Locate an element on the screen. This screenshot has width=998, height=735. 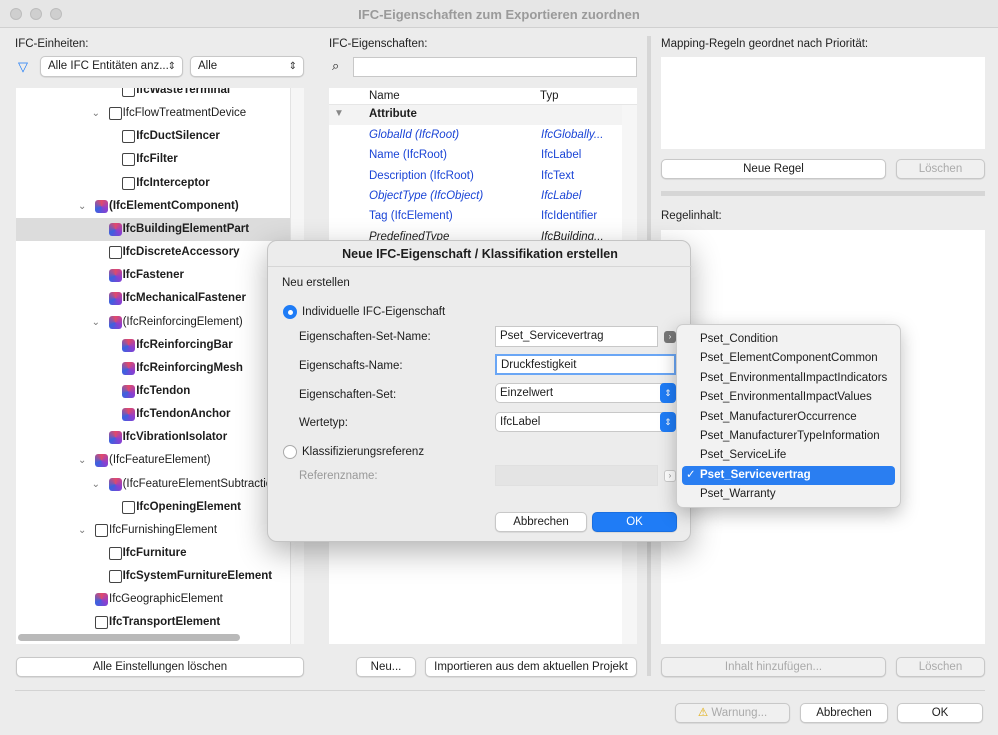
property-type: IfcIdentifier is located at coordinates (569, 216).